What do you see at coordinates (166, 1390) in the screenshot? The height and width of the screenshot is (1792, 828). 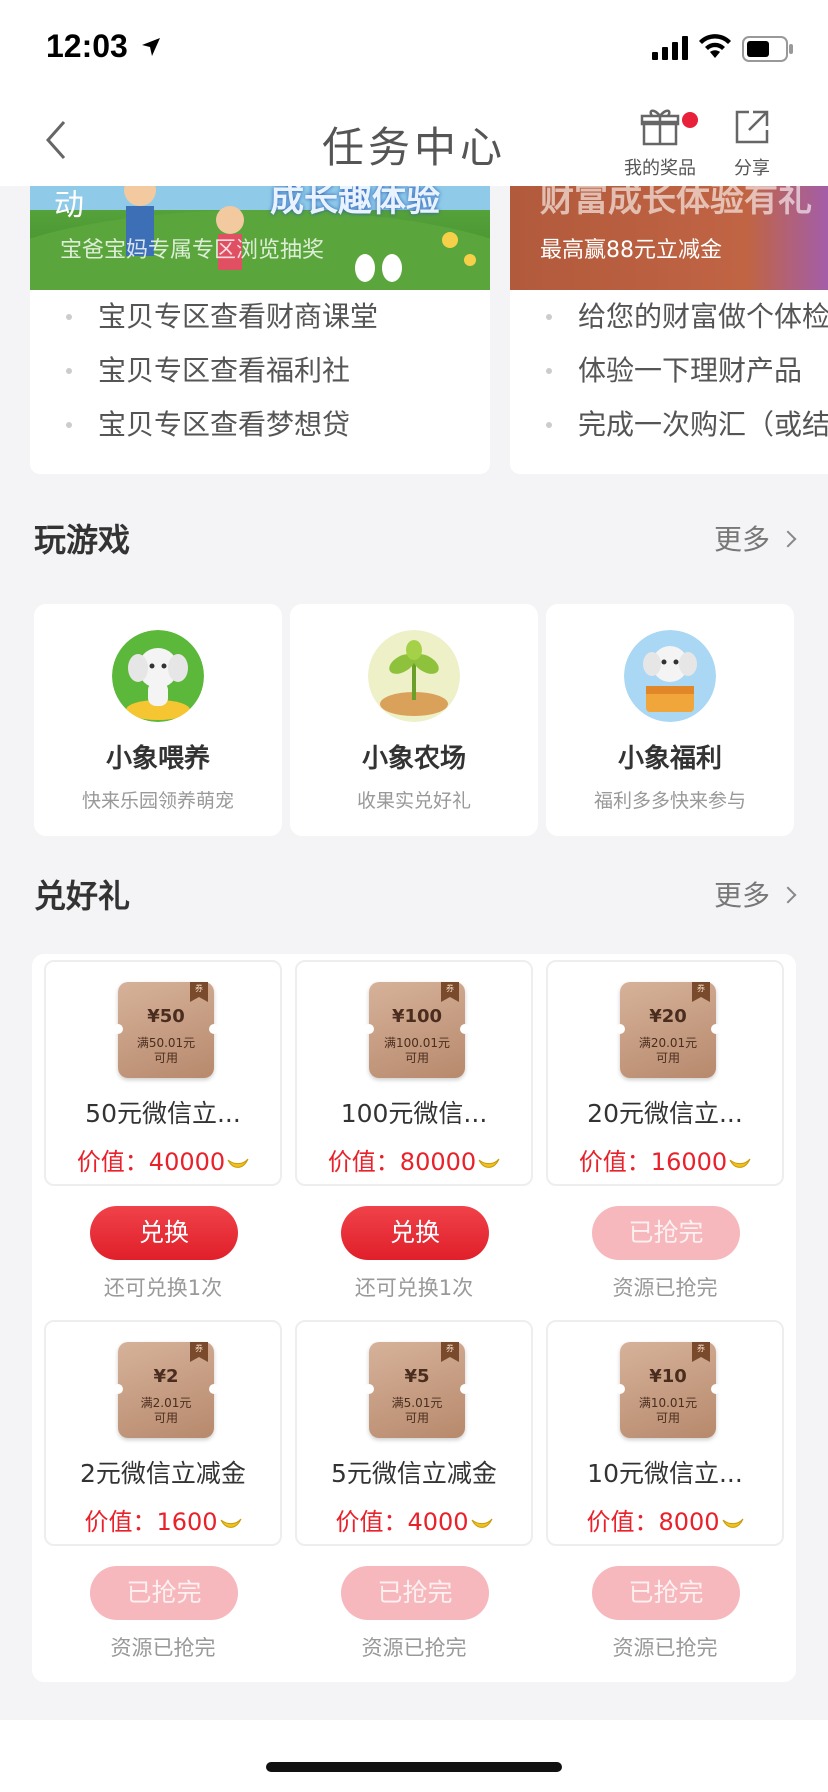 I see `coupon-image: 券 ¥2 满2.01元 可用` at bounding box center [166, 1390].